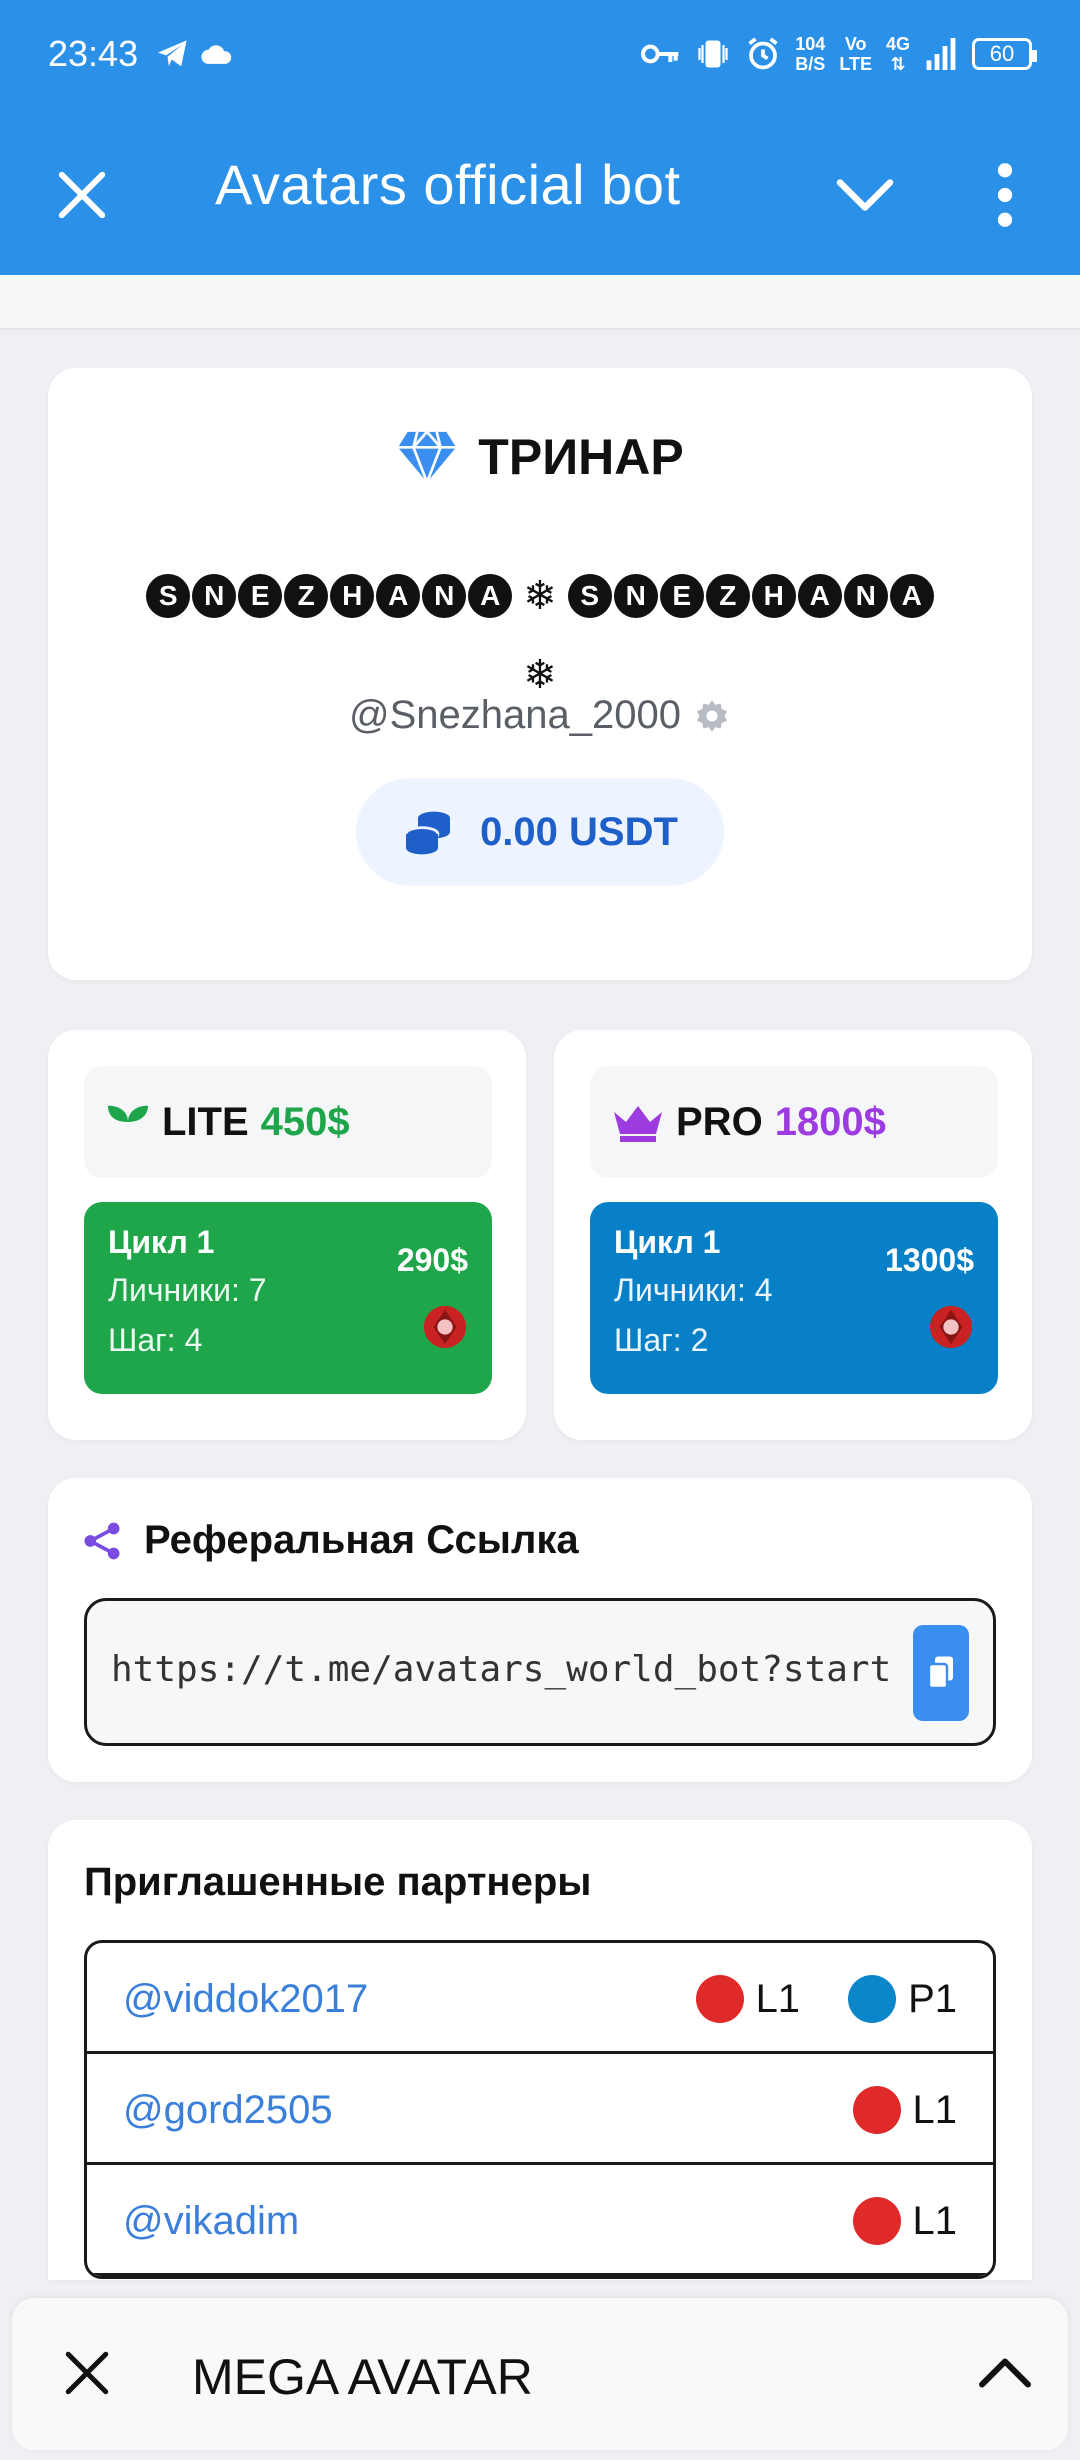 This screenshot has width=1080, height=2460. I want to click on cloud-icon, so click(216, 54).